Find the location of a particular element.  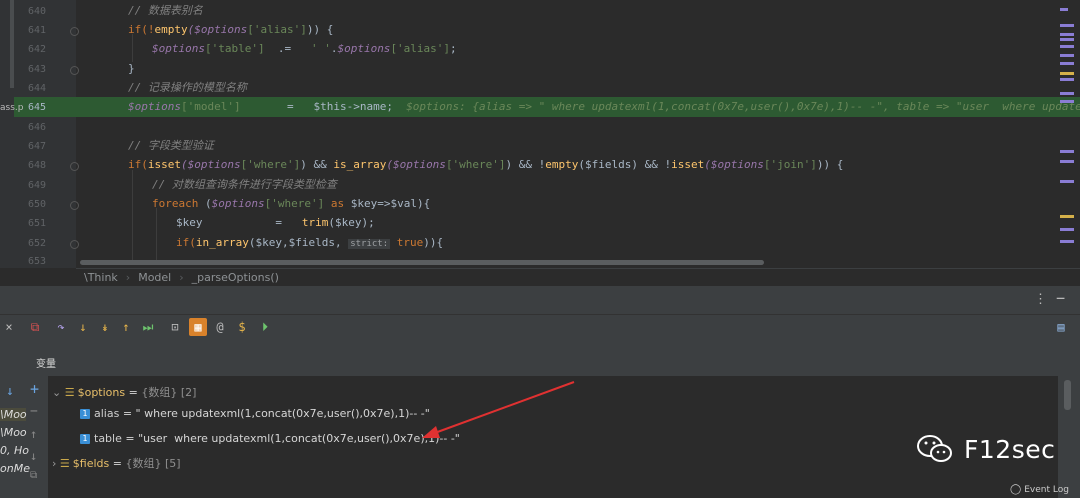

watermark-text: F12sec is located at coordinates (1010, 449).